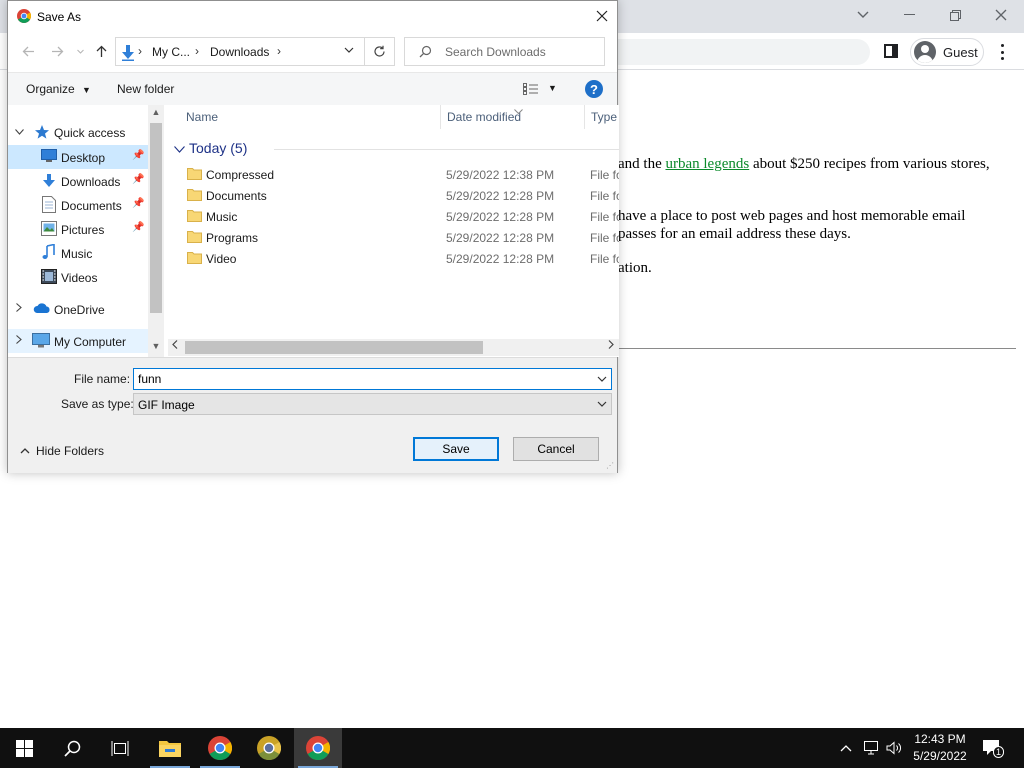 This screenshot has height=768, width=1024. What do you see at coordinates (101, 51) in the screenshot?
I see `up-arrow-icon` at bounding box center [101, 51].